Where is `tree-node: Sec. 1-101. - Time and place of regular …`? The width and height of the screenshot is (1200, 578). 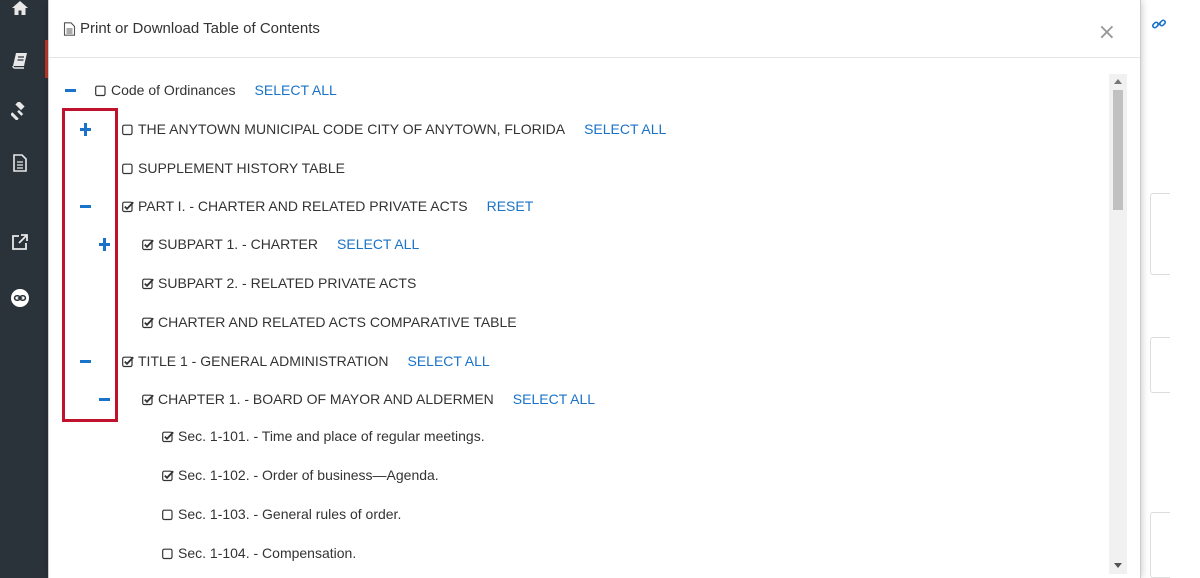
tree-node: Sec. 1-101. - Time and place of regular … is located at coordinates (323, 436).